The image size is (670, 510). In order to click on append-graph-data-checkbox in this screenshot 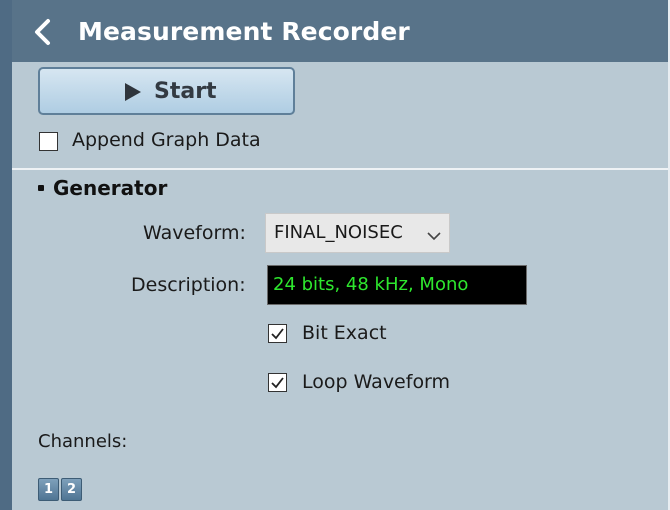, I will do `click(48, 141)`.